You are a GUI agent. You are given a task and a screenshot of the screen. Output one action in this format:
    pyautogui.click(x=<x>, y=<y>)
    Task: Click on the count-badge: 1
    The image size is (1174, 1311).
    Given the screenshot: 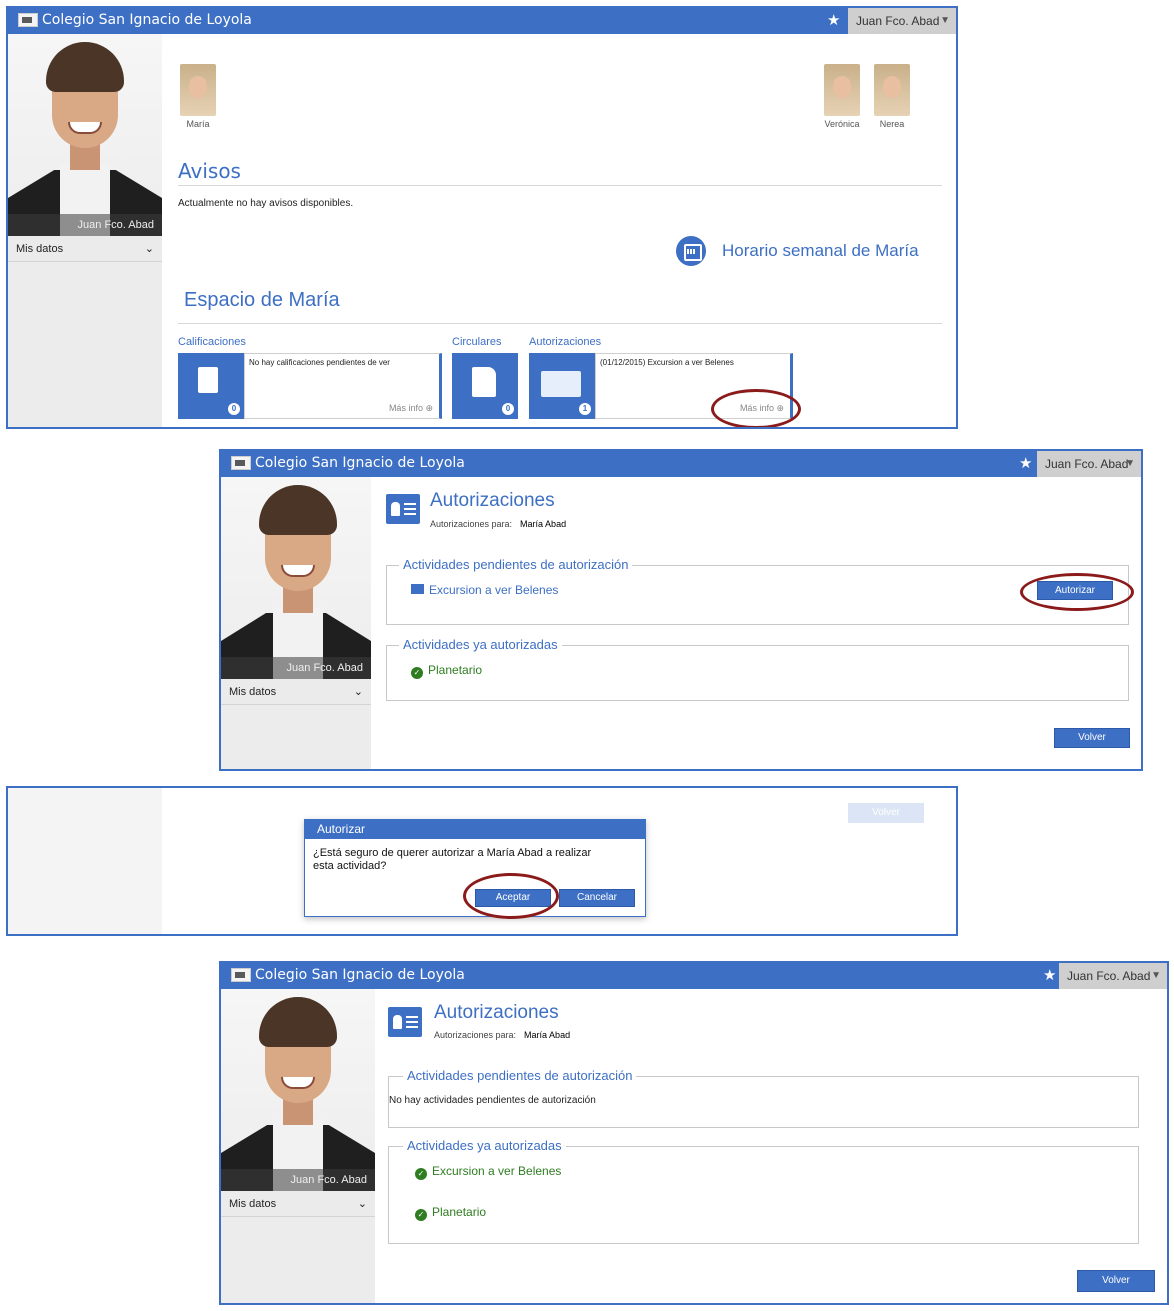 What is the action you would take?
    pyautogui.click(x=585, y=409)
    